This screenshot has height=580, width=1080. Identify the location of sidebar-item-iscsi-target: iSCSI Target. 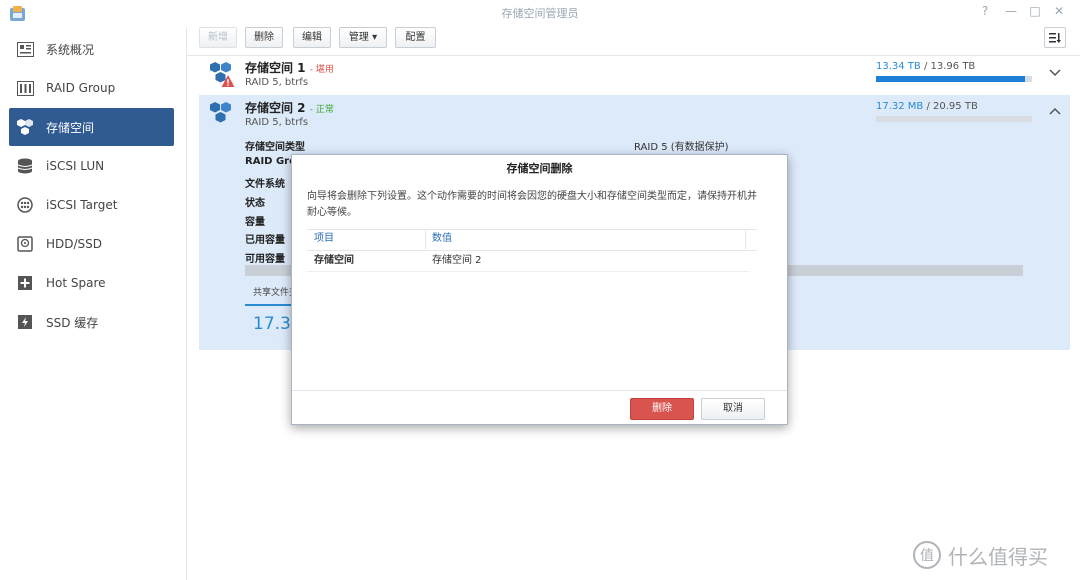
(91, 205).